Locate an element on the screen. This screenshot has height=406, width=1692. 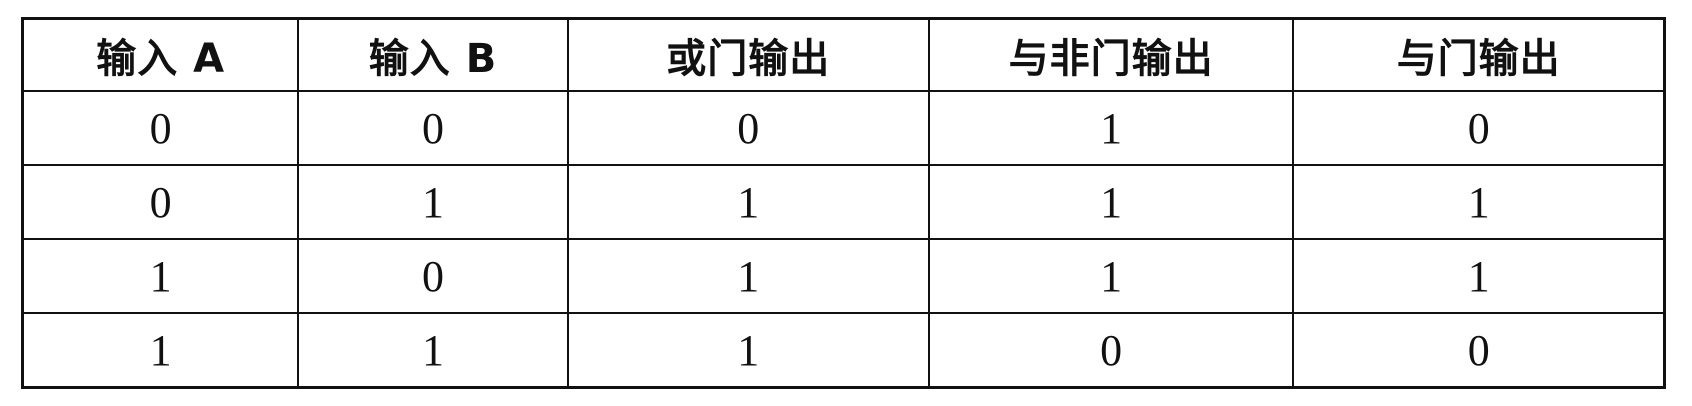
header-and-gate-output: 与门输出 is located at coordinates (1479, 54).